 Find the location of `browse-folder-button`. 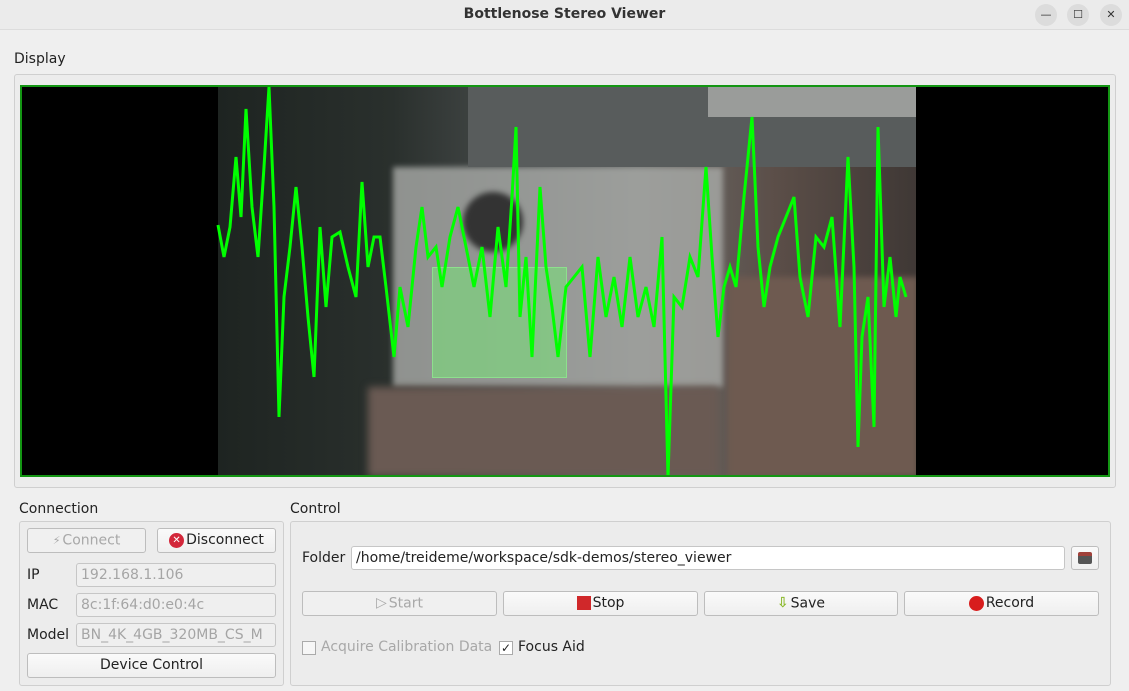

browse-folder-button is located at coordinates (1085, 558).